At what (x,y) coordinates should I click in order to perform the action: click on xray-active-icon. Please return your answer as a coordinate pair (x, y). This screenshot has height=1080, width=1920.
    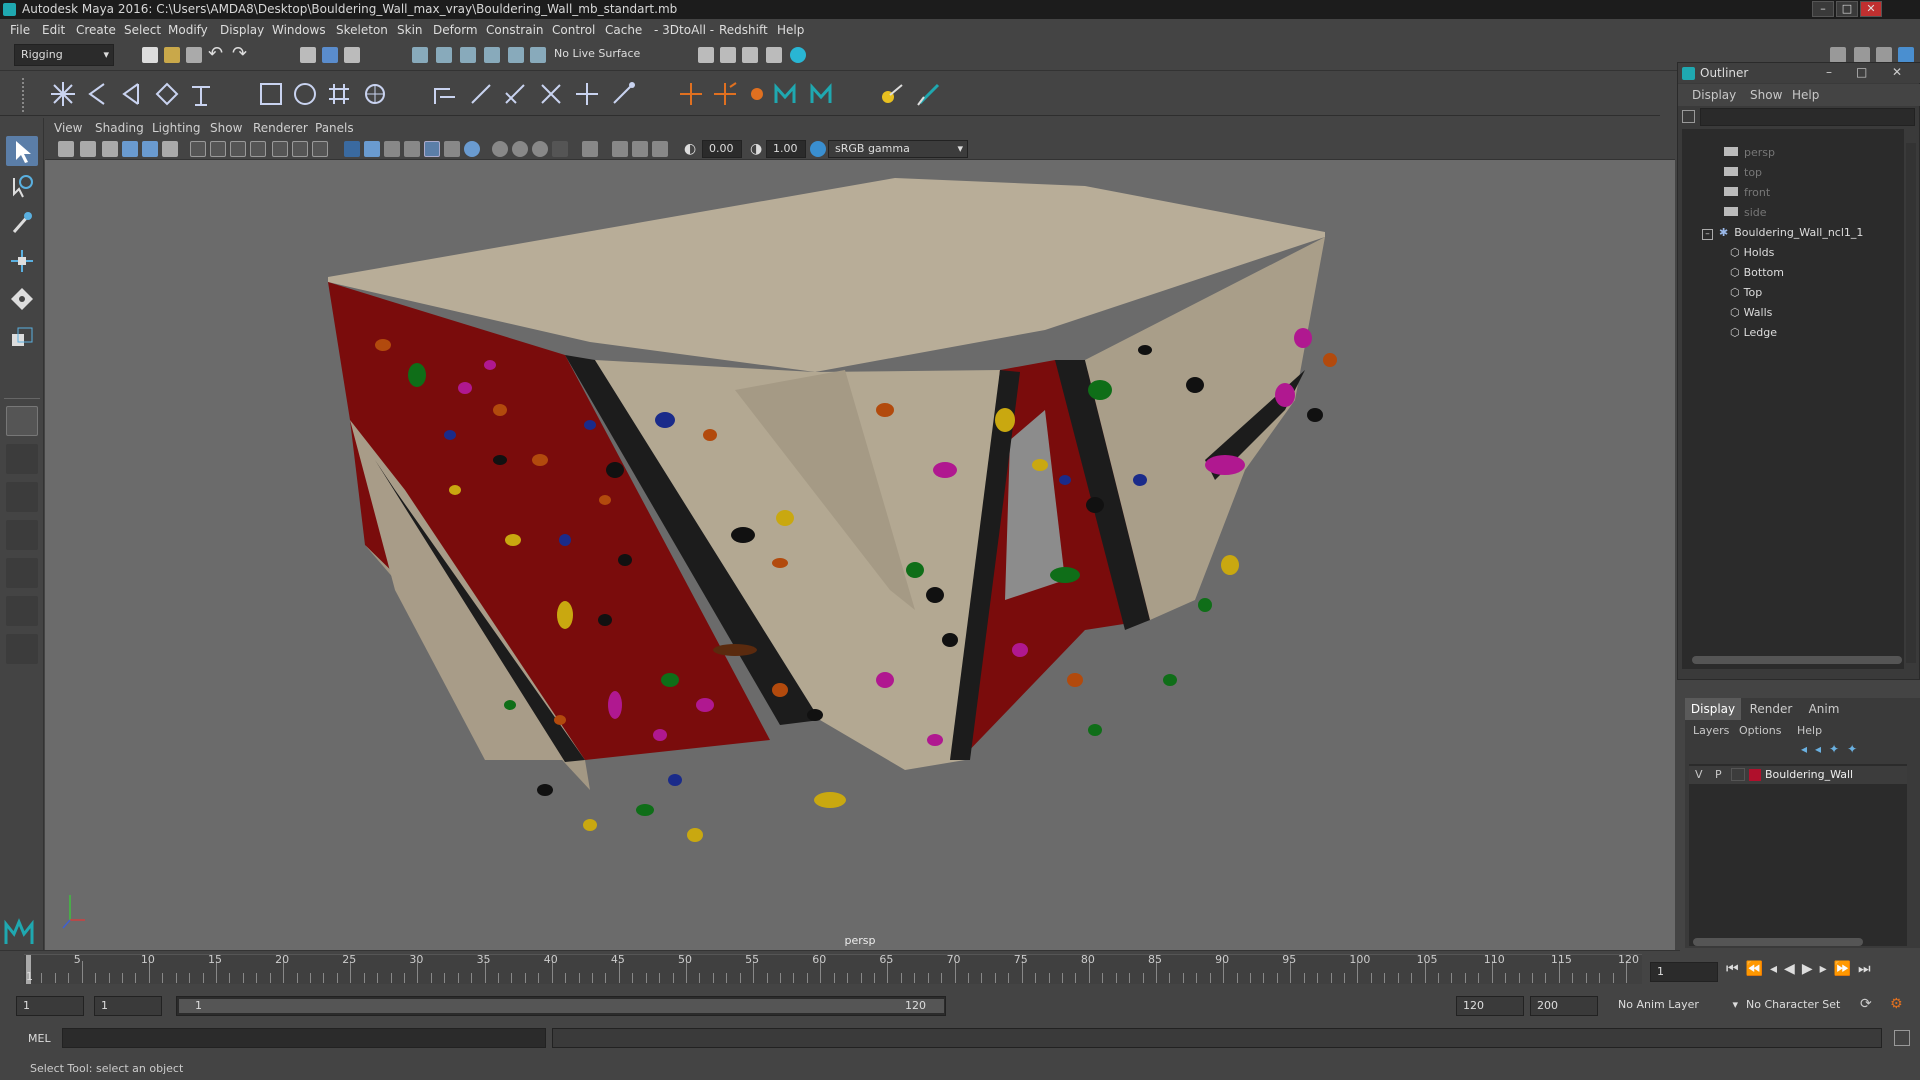
    Looking at the image, I should click on (640, 149).